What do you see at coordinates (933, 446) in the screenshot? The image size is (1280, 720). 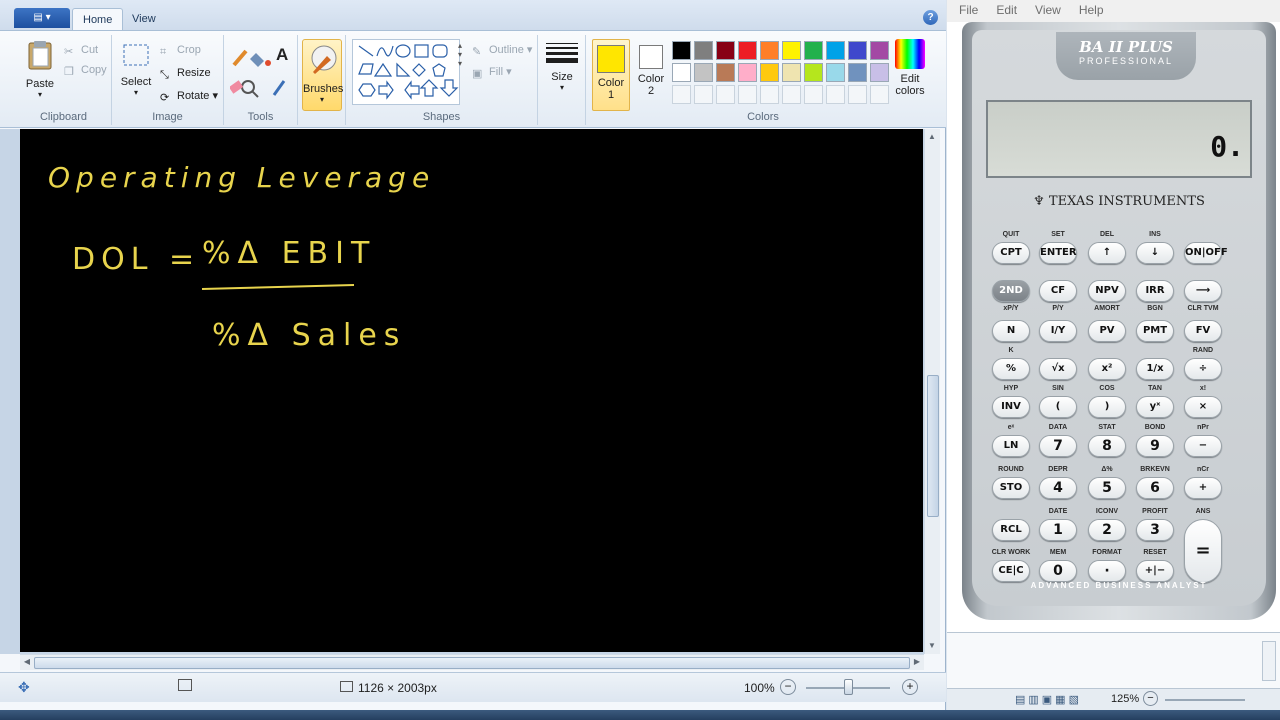 I see `vertical-scroll-thumb` at bounding box center [933, 446].